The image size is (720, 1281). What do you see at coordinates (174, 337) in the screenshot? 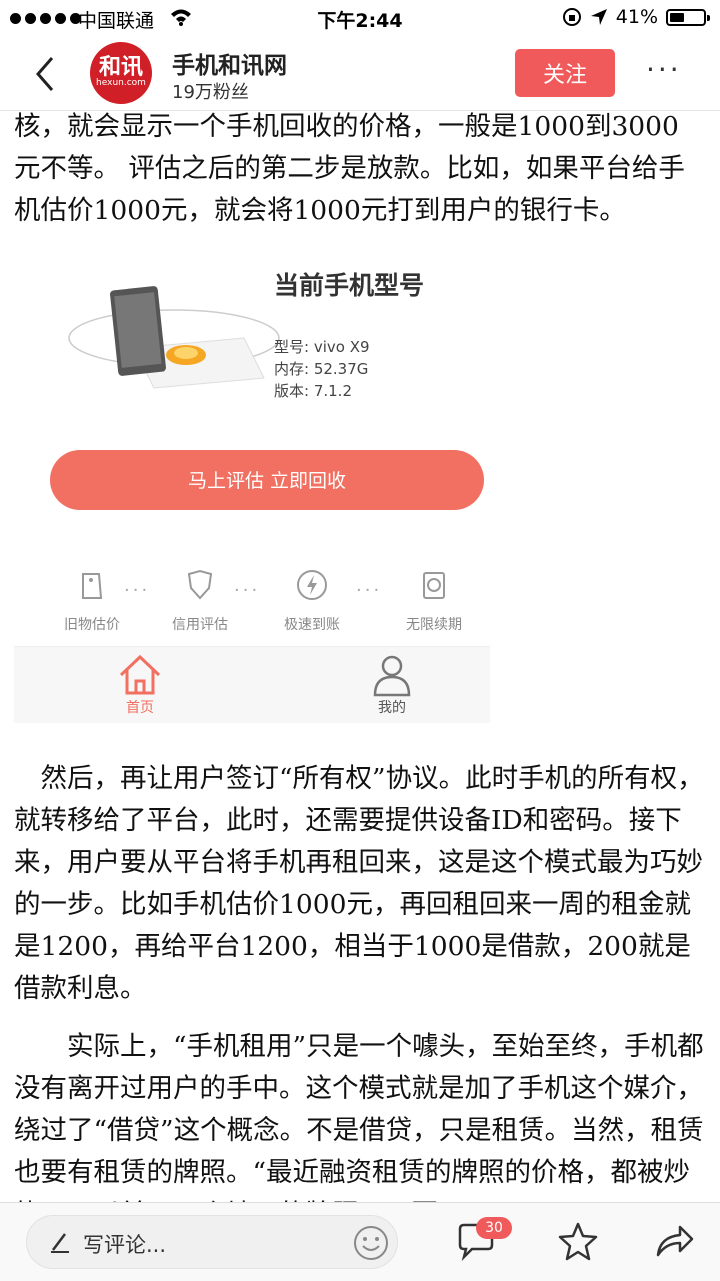
I see `phone-scan-icon` at bounding box center [174, 337].